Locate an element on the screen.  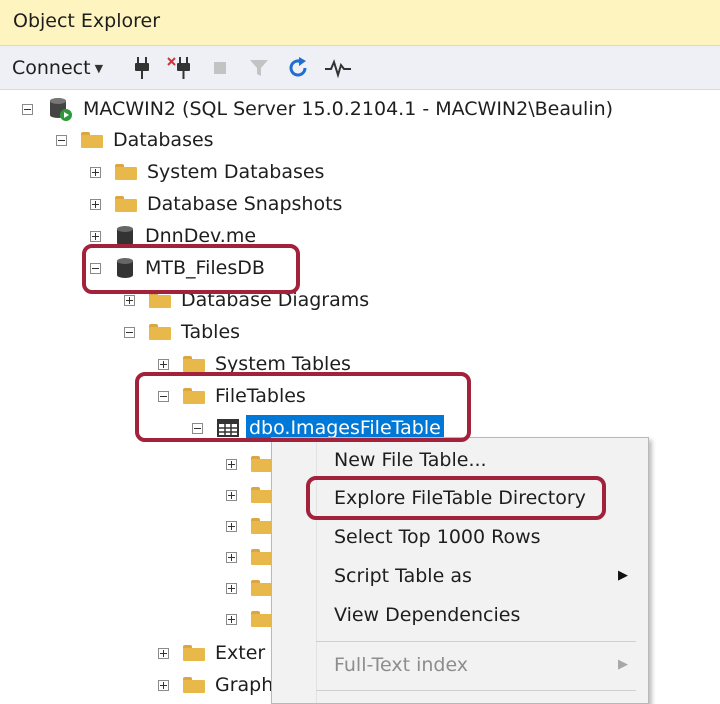
menu-item-label: Select Top 1000 Rows is located at coordinates (437, 537).